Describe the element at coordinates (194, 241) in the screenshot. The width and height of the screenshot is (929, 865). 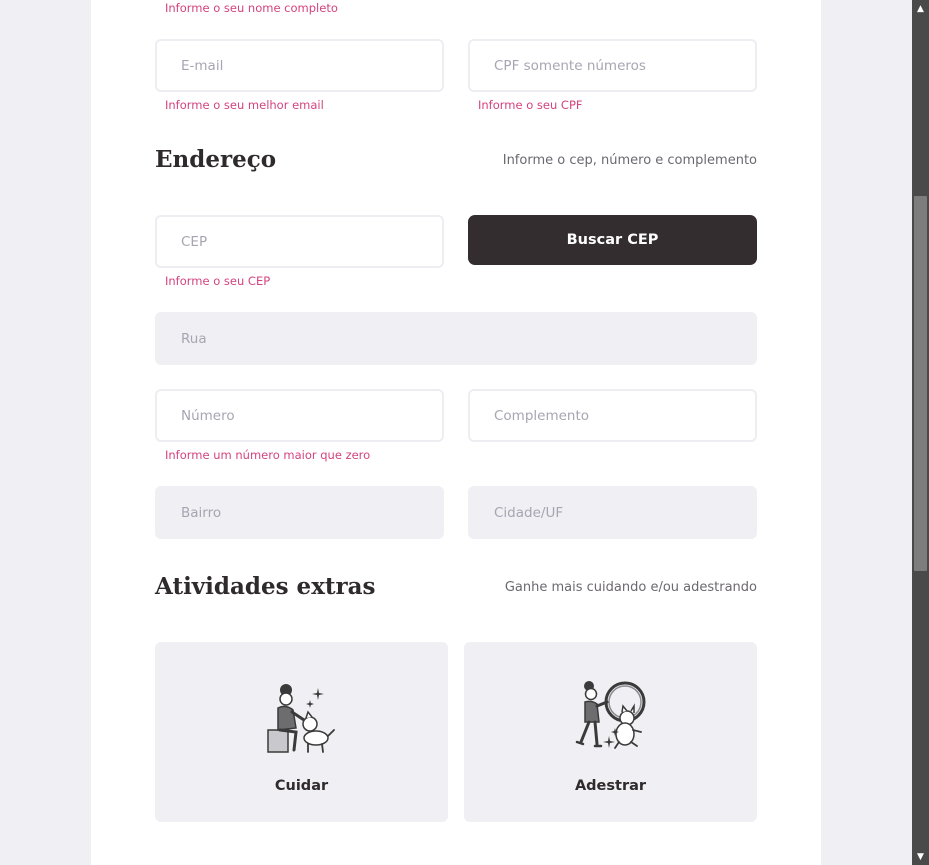
I see `cep-placeholder: CEP` at that location.